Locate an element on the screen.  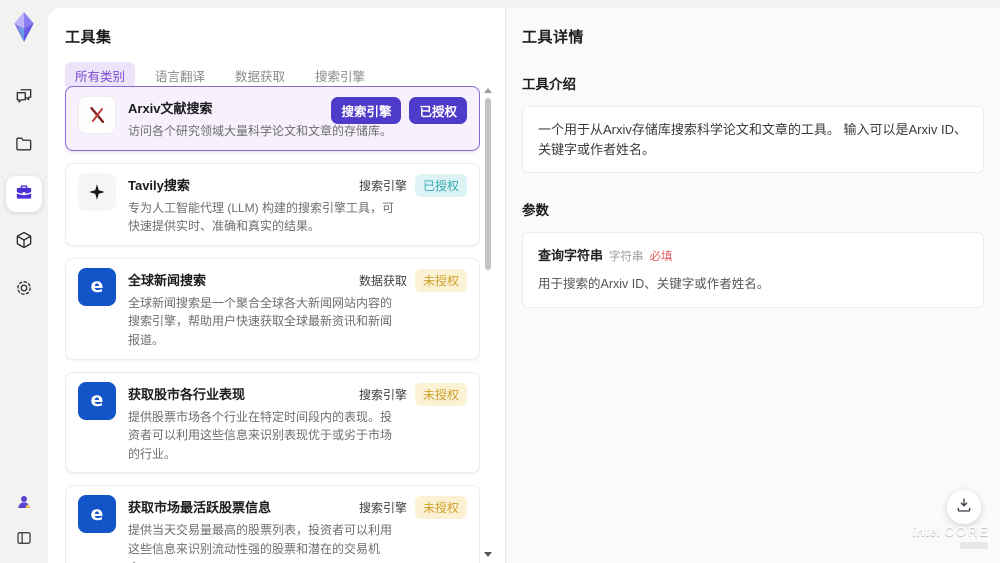
sidebar-item-briefcase is located at coordinates (24, 194).